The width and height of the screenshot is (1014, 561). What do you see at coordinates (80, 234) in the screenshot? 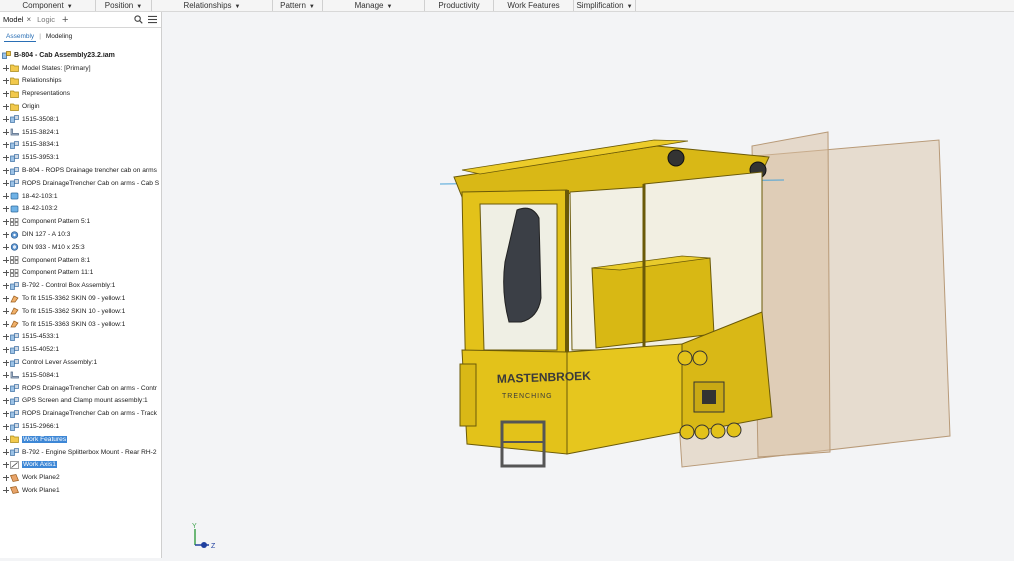
I see `tree-row: DIN 127 - A 10:3` at bounding box center [80, 234].